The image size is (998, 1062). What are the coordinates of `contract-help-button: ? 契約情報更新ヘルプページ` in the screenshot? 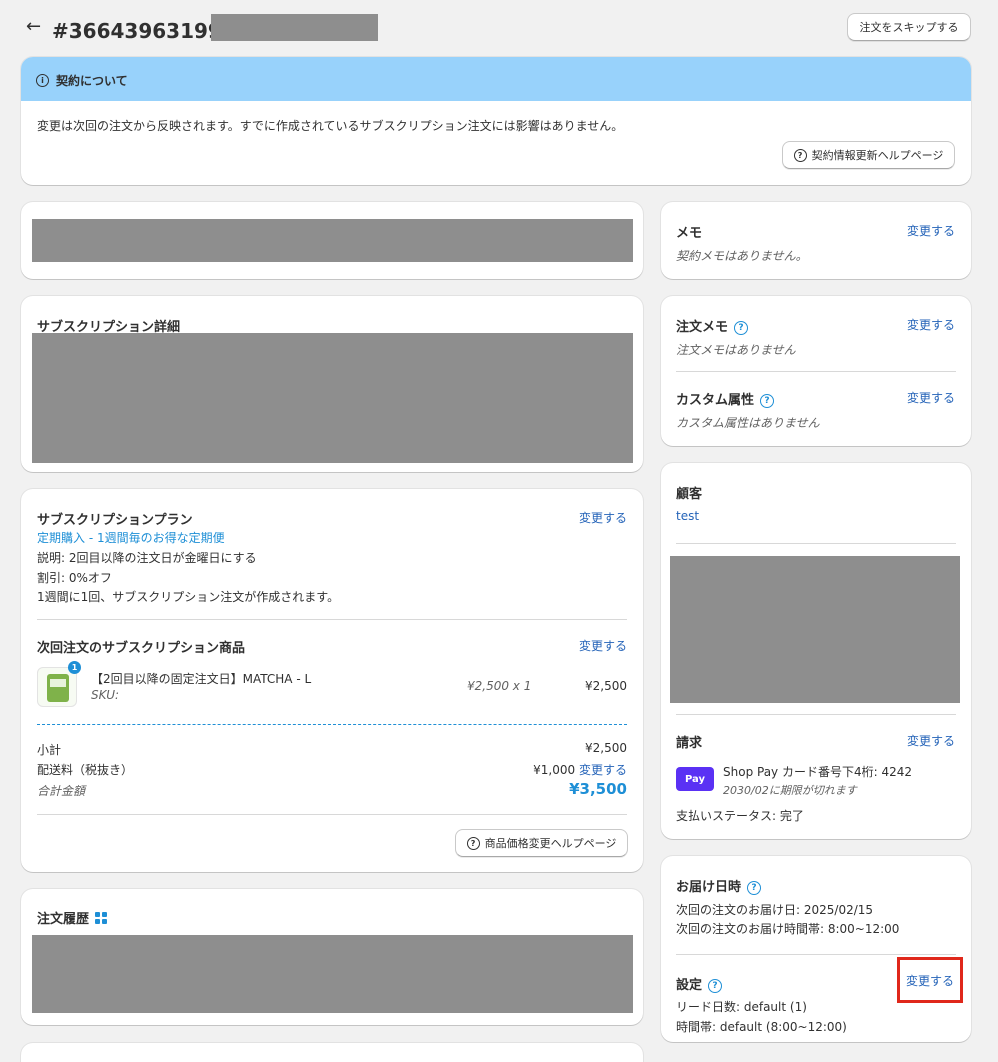 It's located at (868, 155).